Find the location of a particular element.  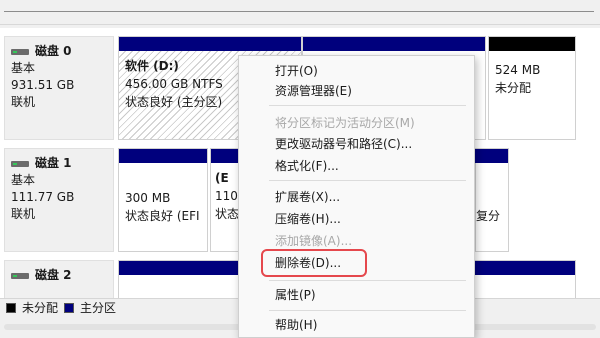

legend-unallocated: 未分配 is located at coordinates (40, 308).